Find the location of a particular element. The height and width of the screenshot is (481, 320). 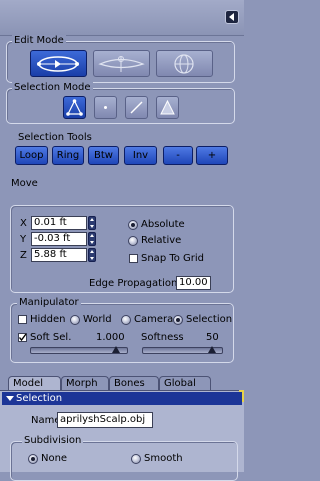

edit-mode-legend: Edit Mode is located at coordinates (39, 41).